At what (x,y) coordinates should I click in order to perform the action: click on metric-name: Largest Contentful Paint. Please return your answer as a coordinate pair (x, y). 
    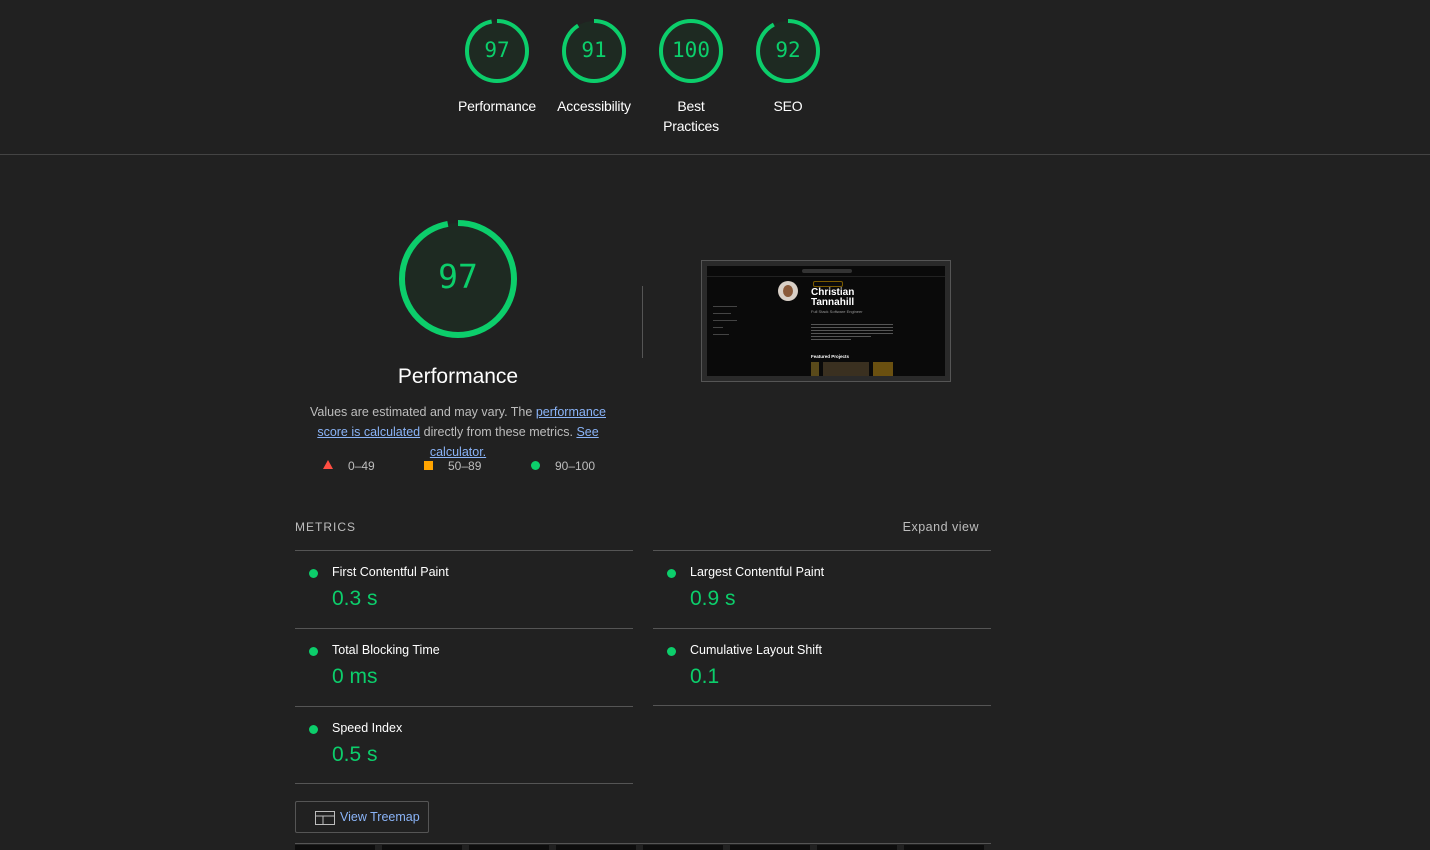
    Looking at the image, I should click on (757, 572).